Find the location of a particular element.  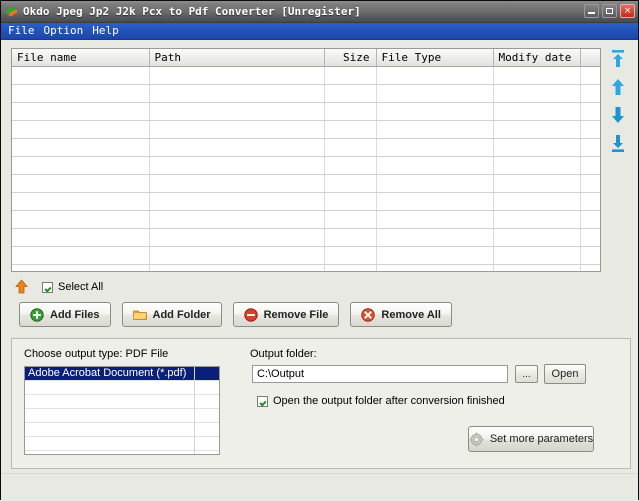

move-up-button is located at coordinates (618, 87).